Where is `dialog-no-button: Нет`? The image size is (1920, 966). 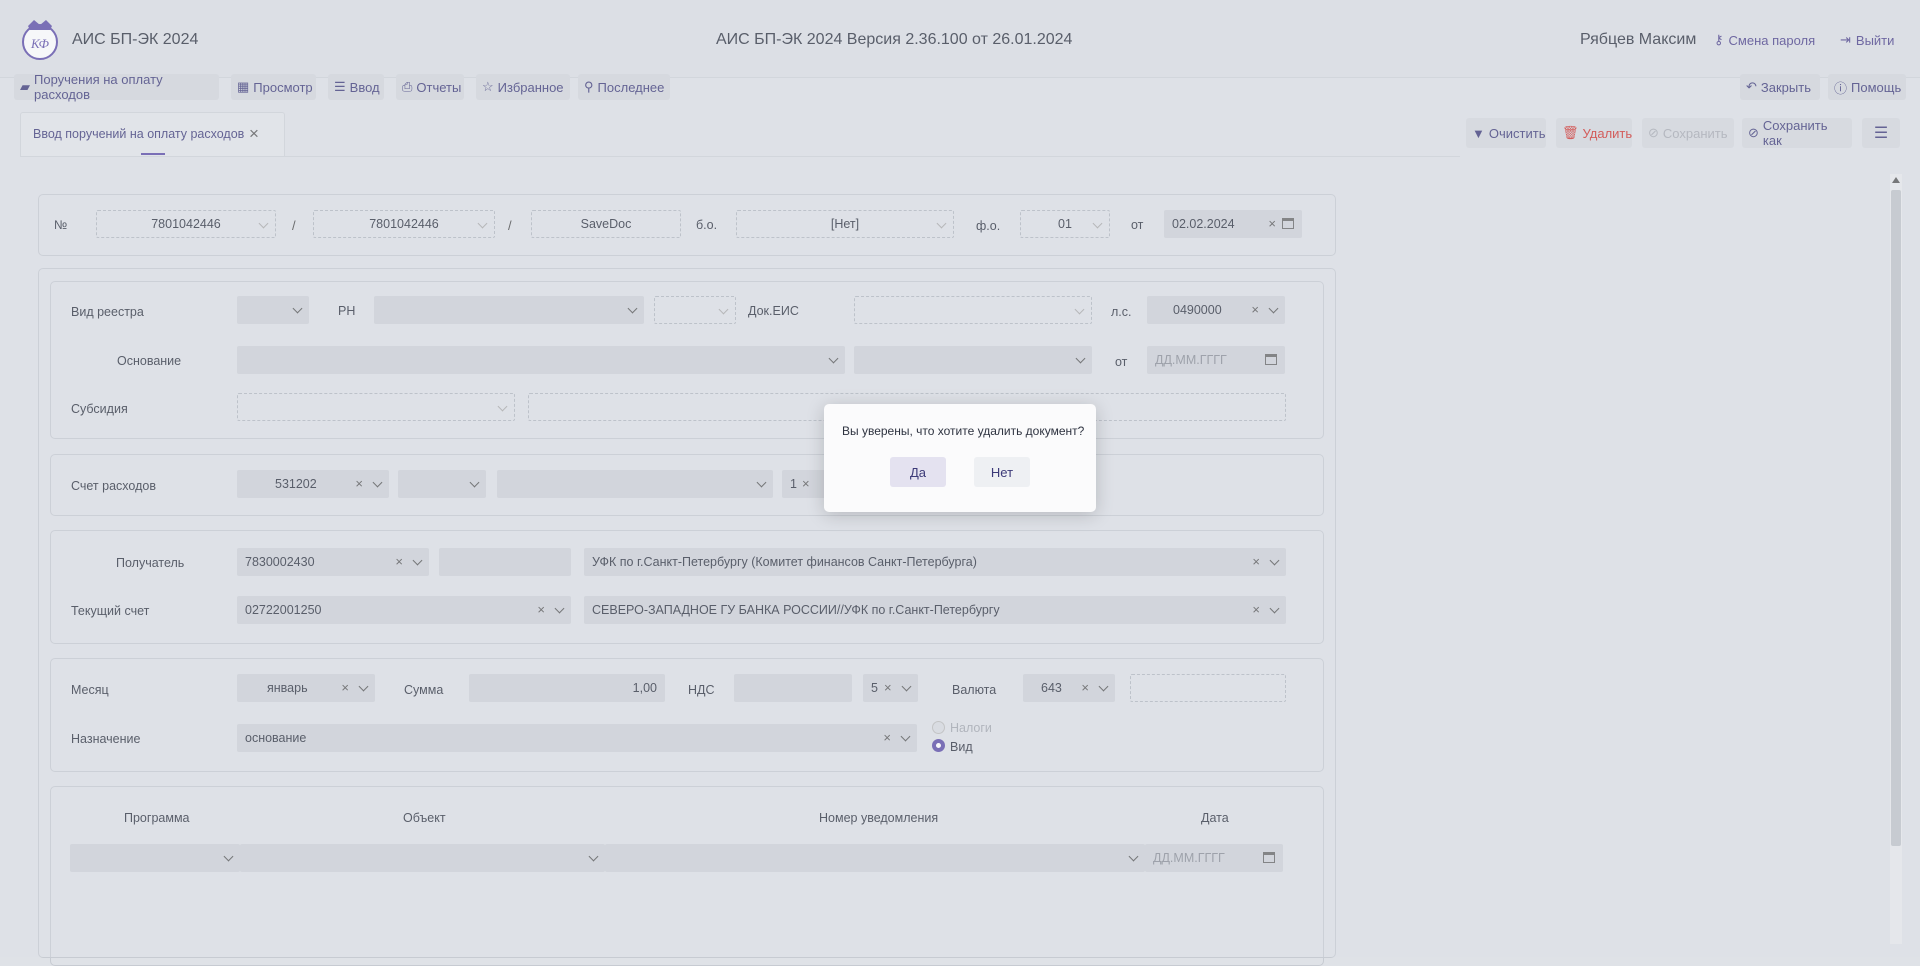
dialog-no-button: Нет is located at coordinates (1002, 472).